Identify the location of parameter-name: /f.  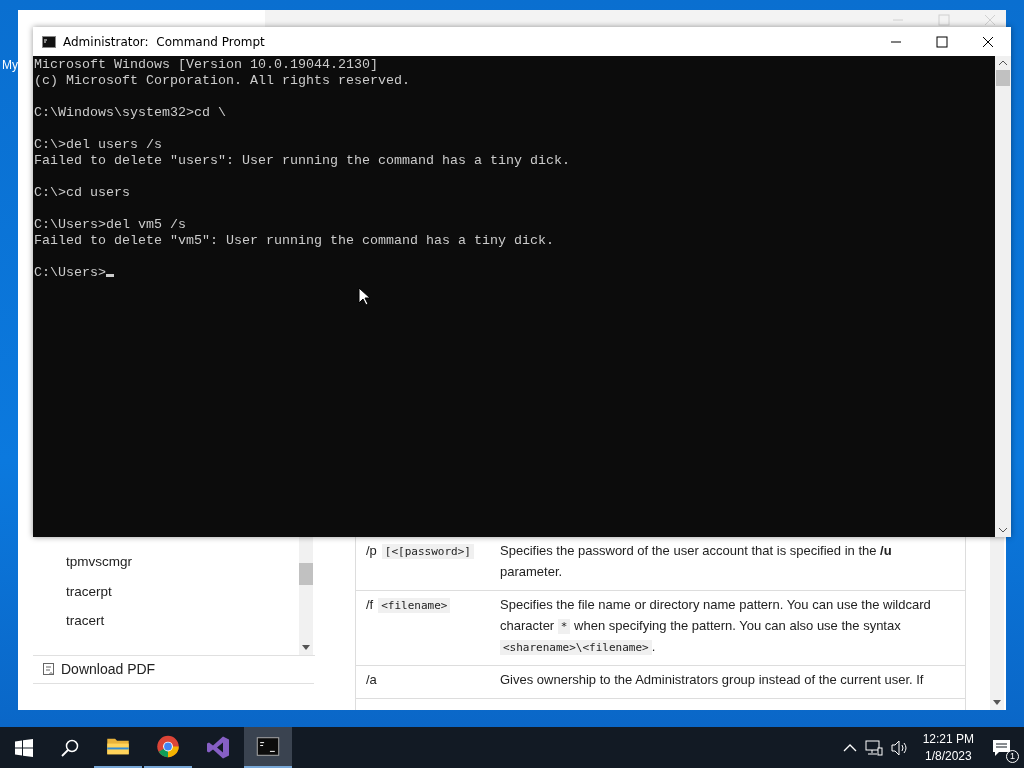
(370, 605).